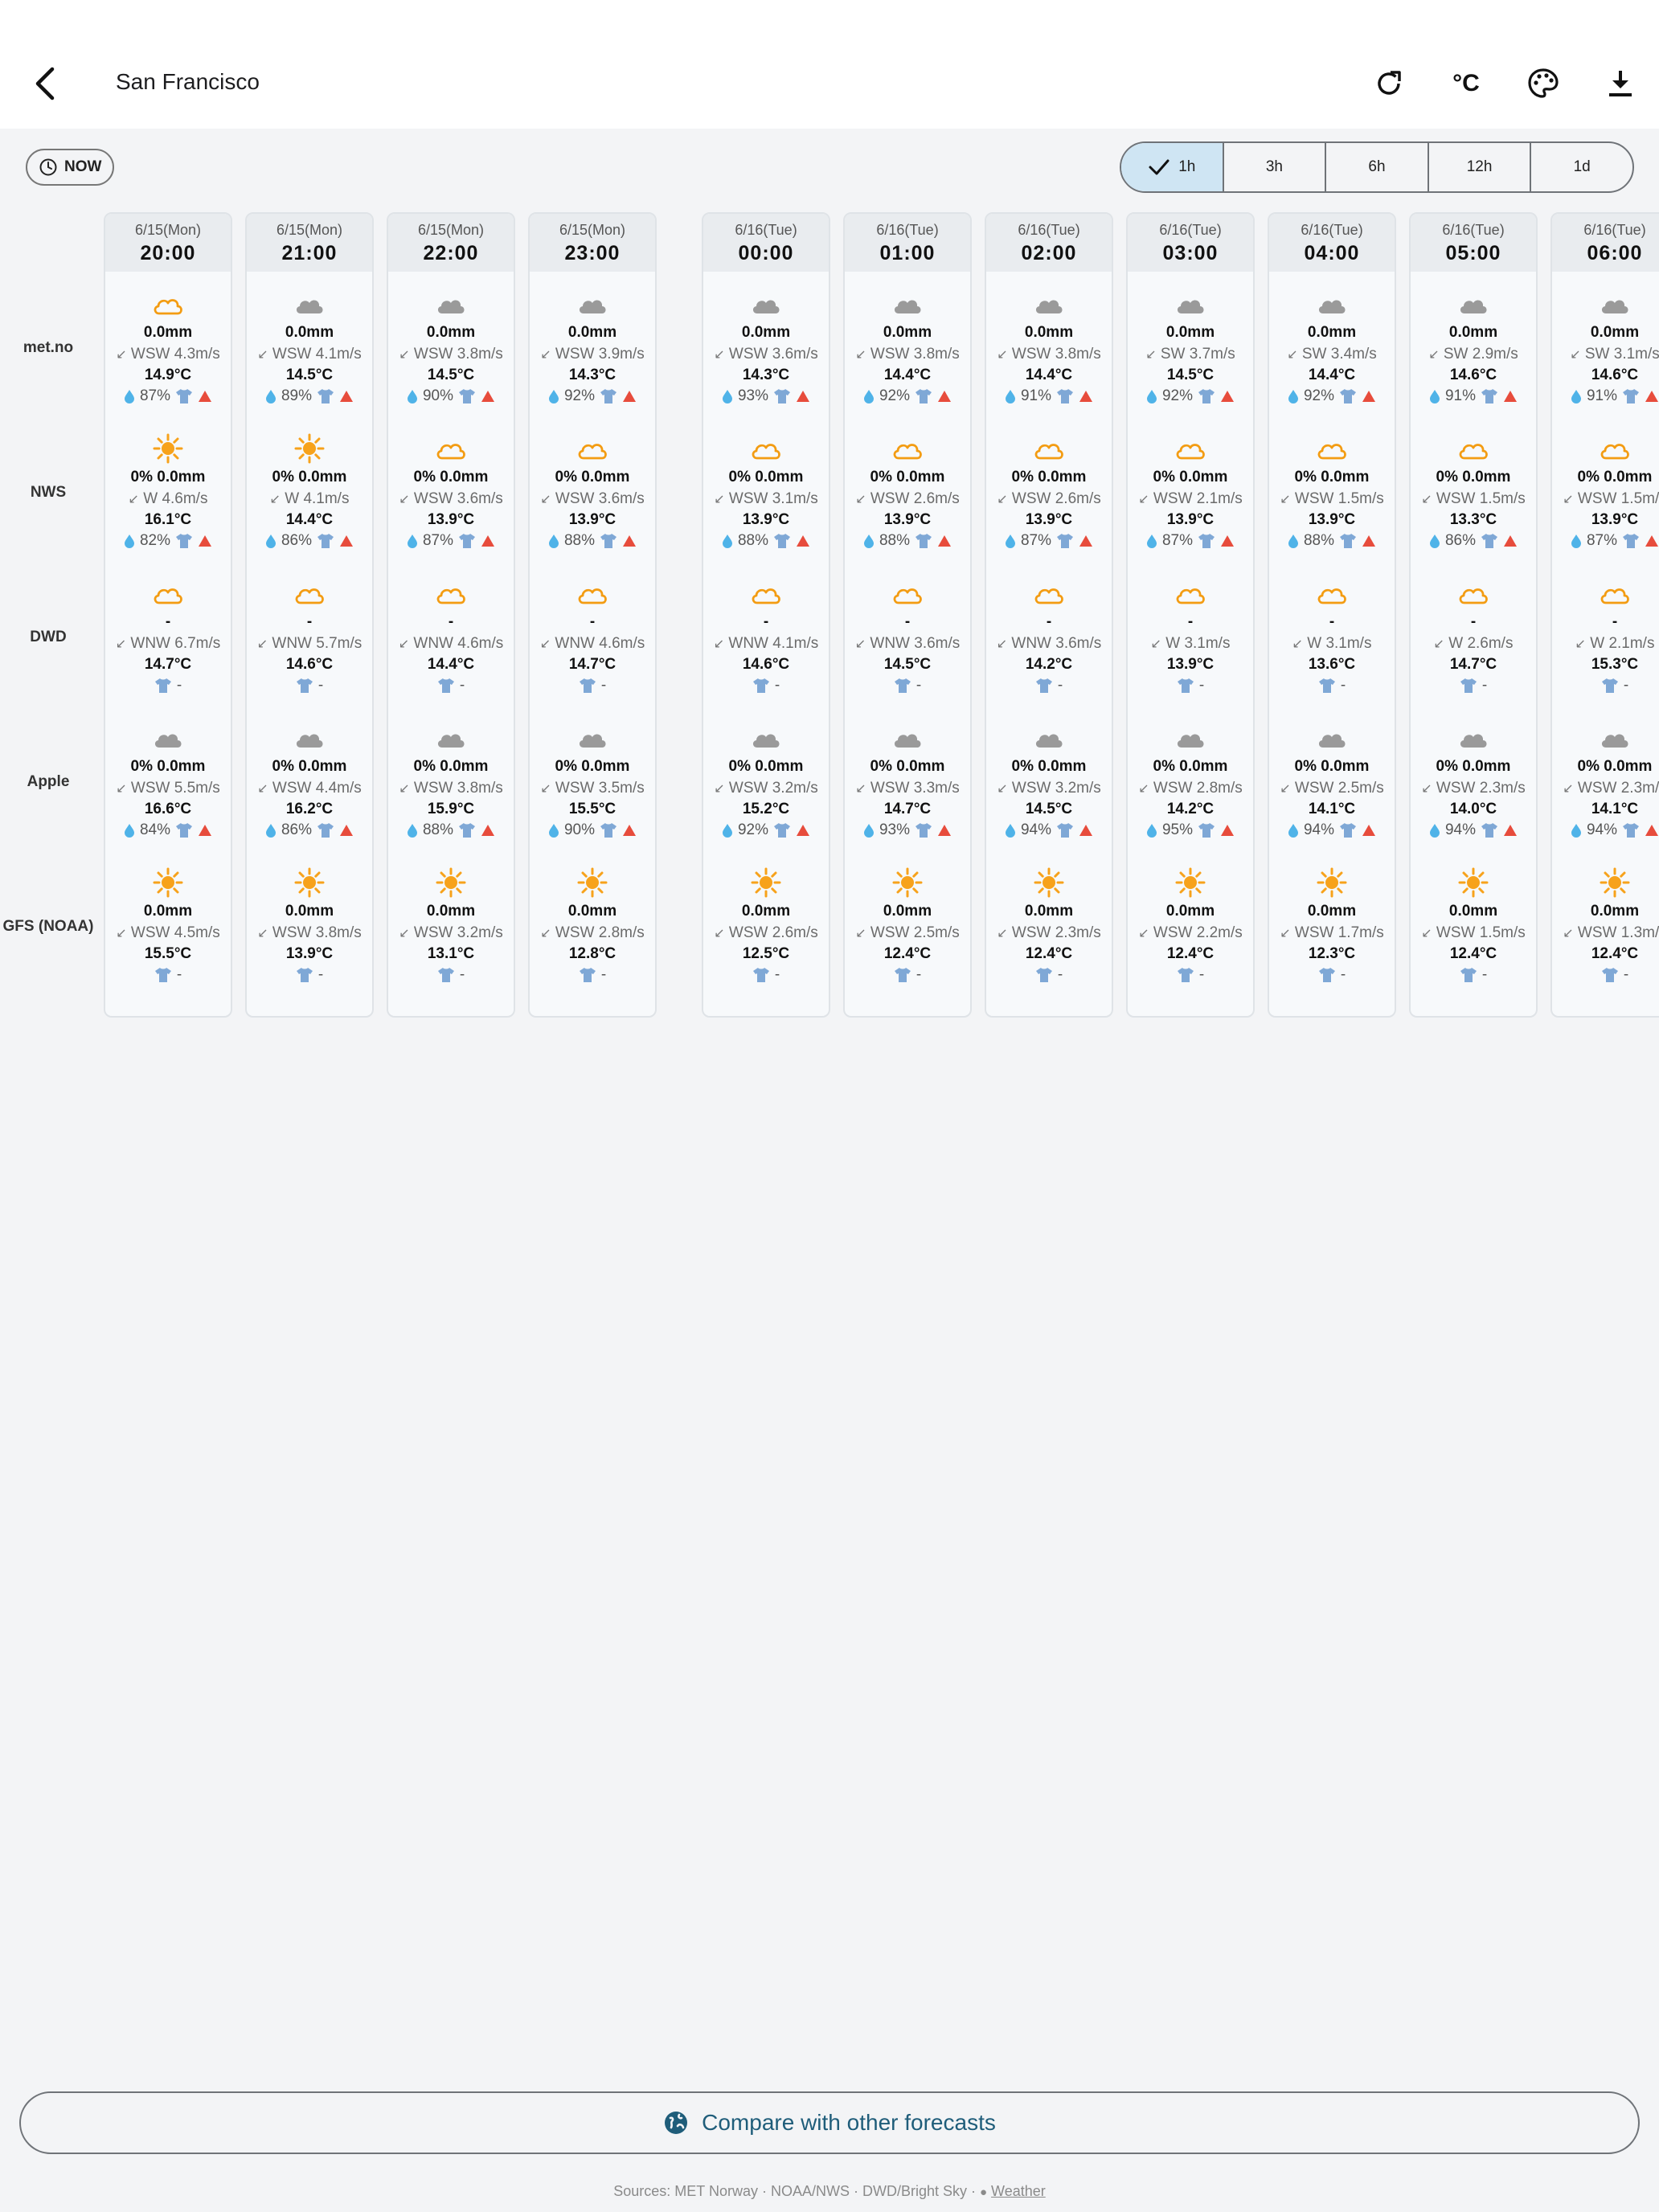 The width and height of the screenshot is (1659, 2212). I want to click on wind-speed: 2.1m/s, so click(1631, 643).